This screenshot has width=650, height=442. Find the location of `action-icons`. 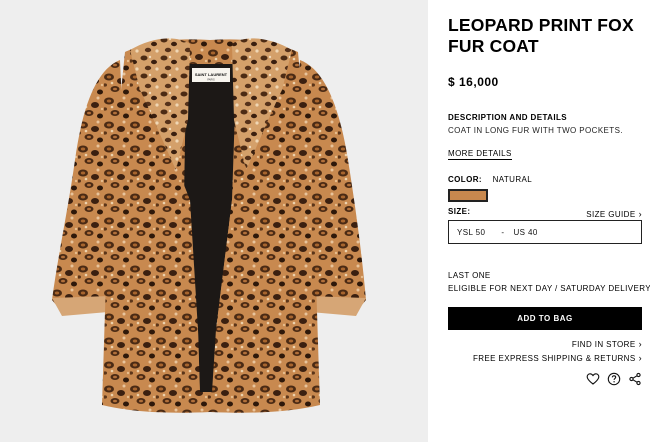

action-icons is located at coordinates (614, 379).